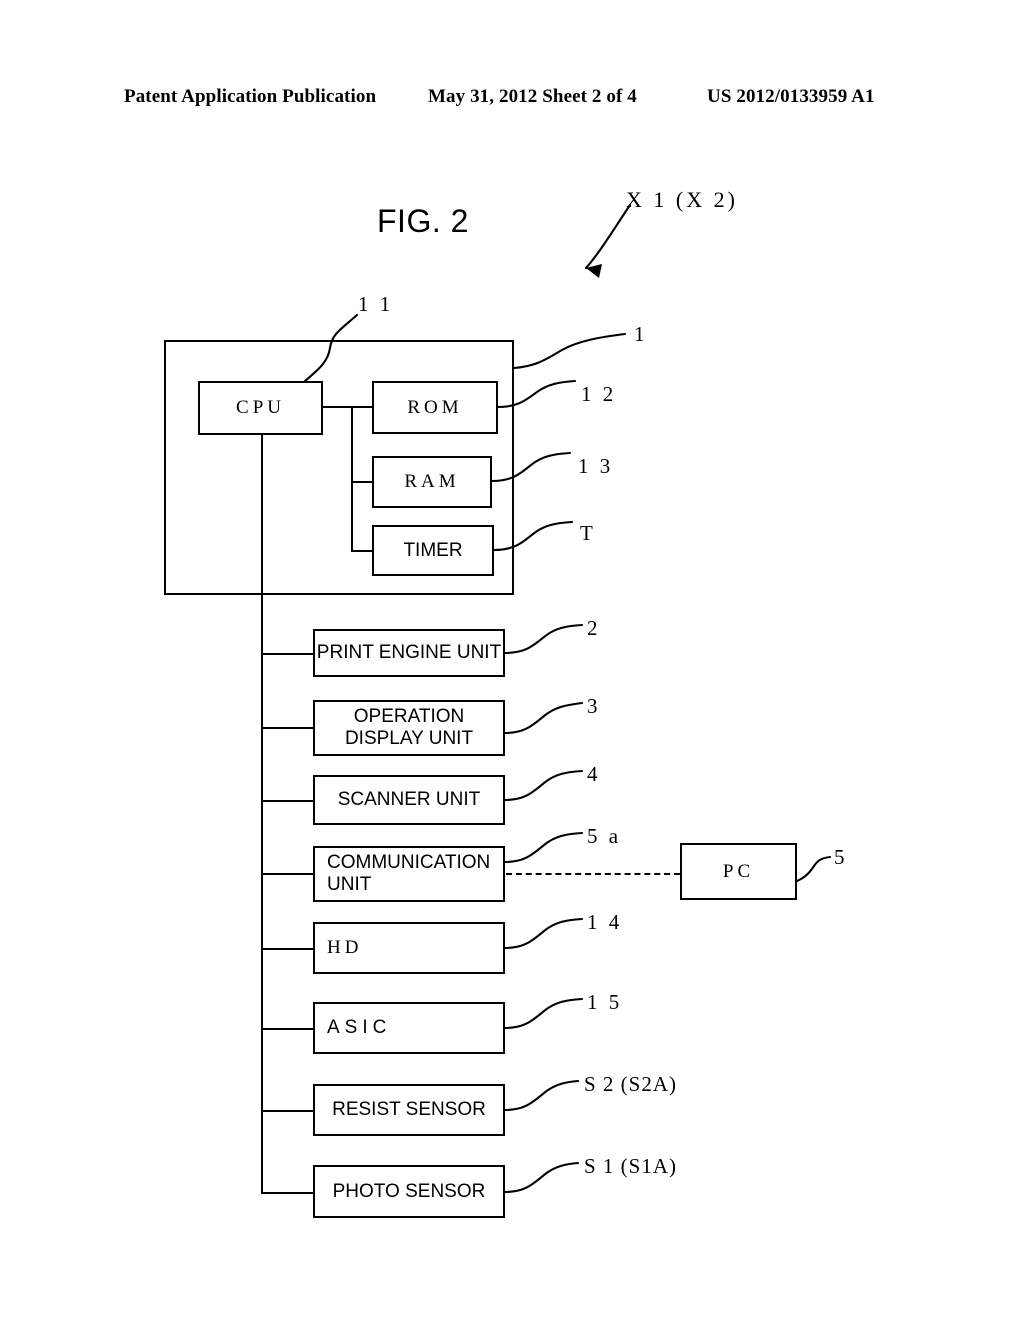 This screenshot has height=1320, width=1024. What do you see at coordinates (287, 874) in the screenshot?
I see `connector-bus-communication` at bounding box center [287, 874].